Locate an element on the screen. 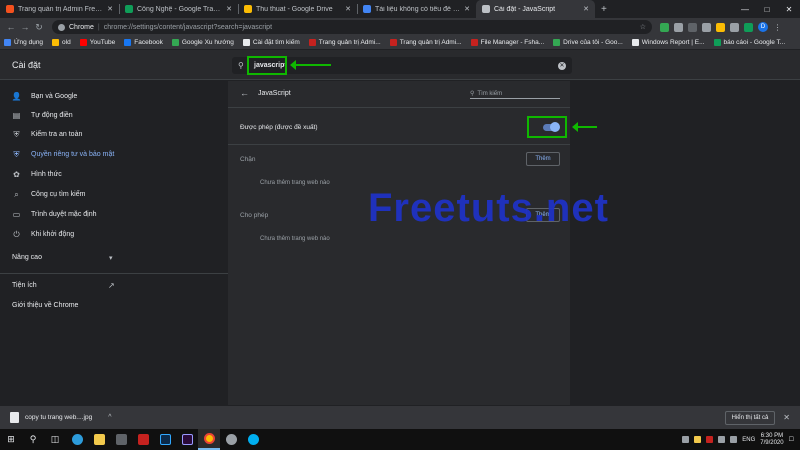 The height and width of the screenshot is (450, 800). task-view-icon: ◫ is located at coordinates (55, 439).